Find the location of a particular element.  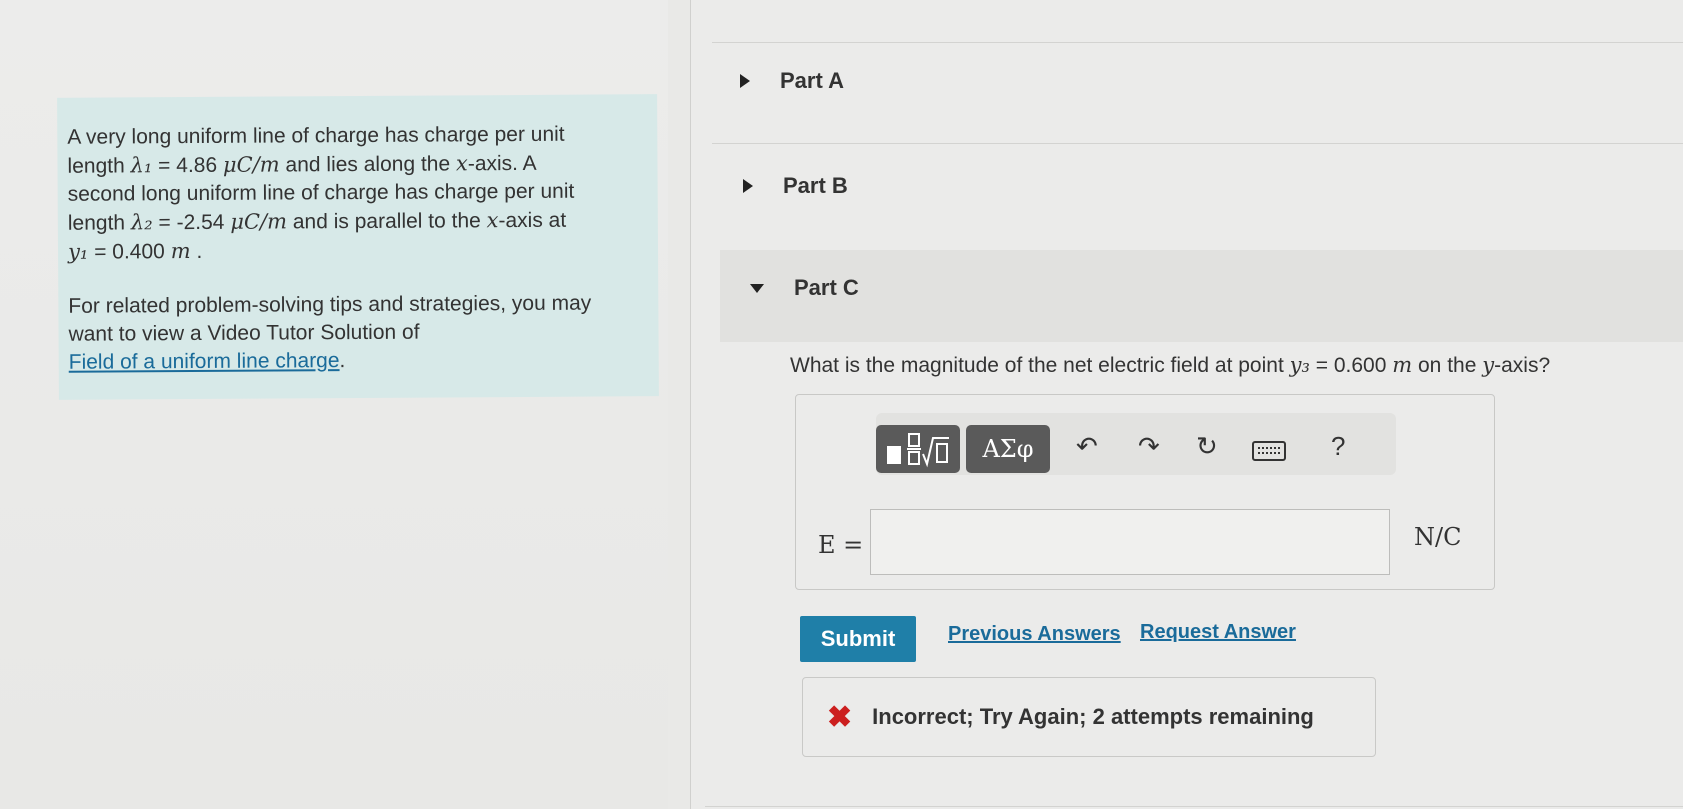

collapse-arrow-icon is located at coordinates (757, 288).